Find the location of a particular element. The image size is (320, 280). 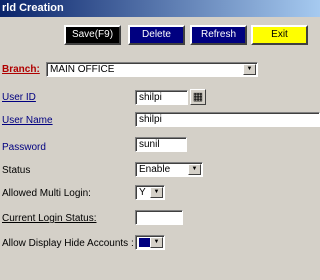

status-select: Enable ▼ is located at coordinates (169, 169).